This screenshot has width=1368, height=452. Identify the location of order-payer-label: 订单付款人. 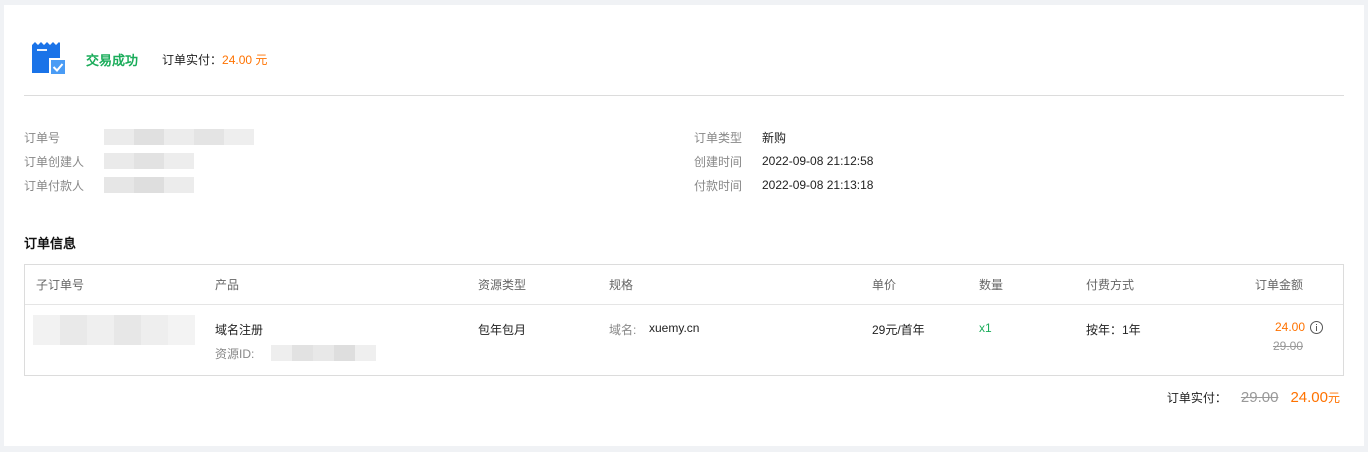
(54, 185).